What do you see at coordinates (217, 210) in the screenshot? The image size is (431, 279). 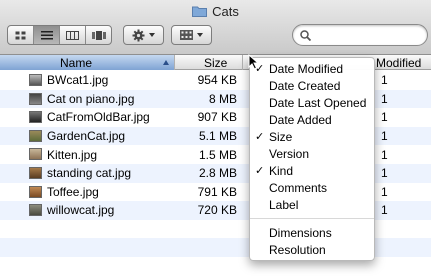 I see `file-size: 720 KB` at bounding box center [217, 210].